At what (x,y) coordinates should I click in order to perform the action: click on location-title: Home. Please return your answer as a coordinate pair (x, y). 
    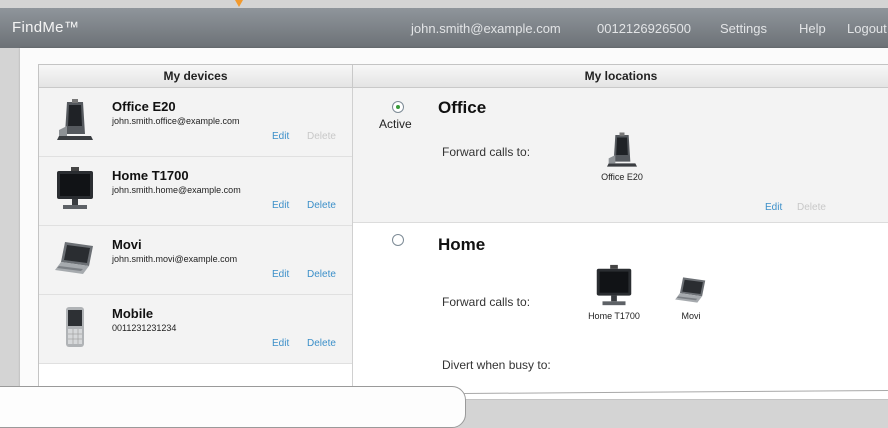
    Looking at the image, I should click on (462, 244).